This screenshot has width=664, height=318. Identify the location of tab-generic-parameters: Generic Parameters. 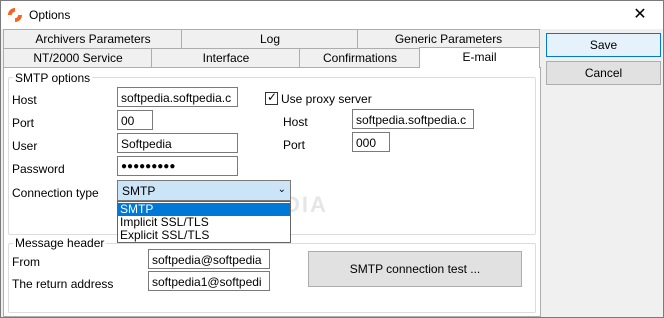
(448, 38).